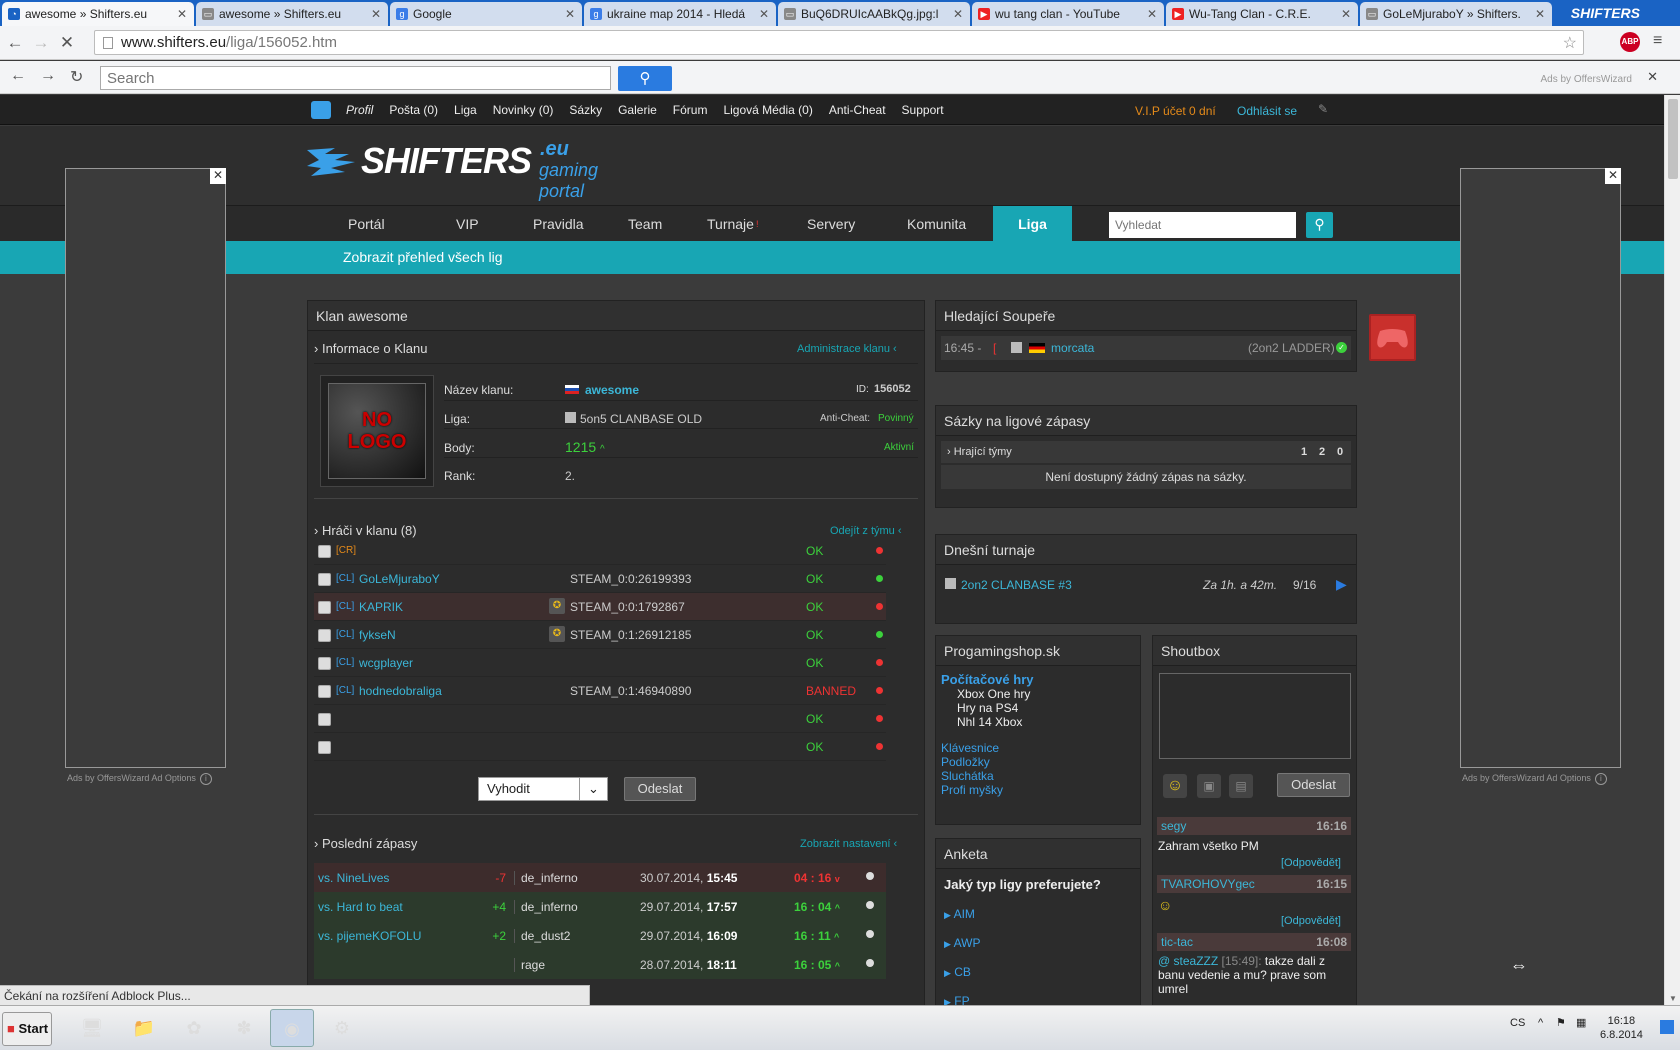  Describe the element at coordinates (48, 76) in the screenshot. I see `forward-icon: →` at that location.